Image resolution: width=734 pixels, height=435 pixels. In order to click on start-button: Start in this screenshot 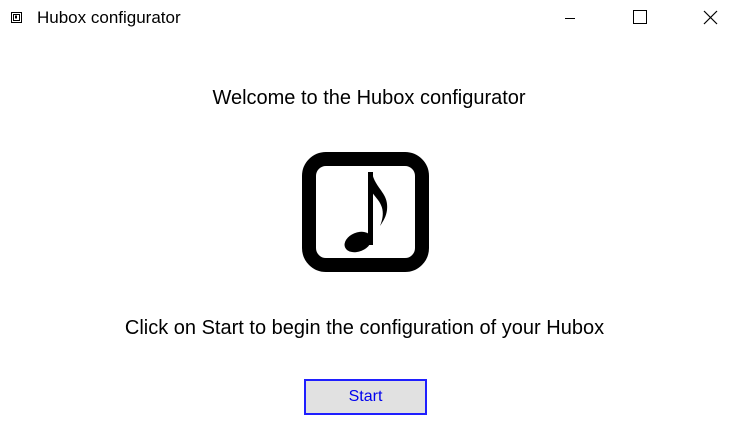, I will do `click(365, 397)`.